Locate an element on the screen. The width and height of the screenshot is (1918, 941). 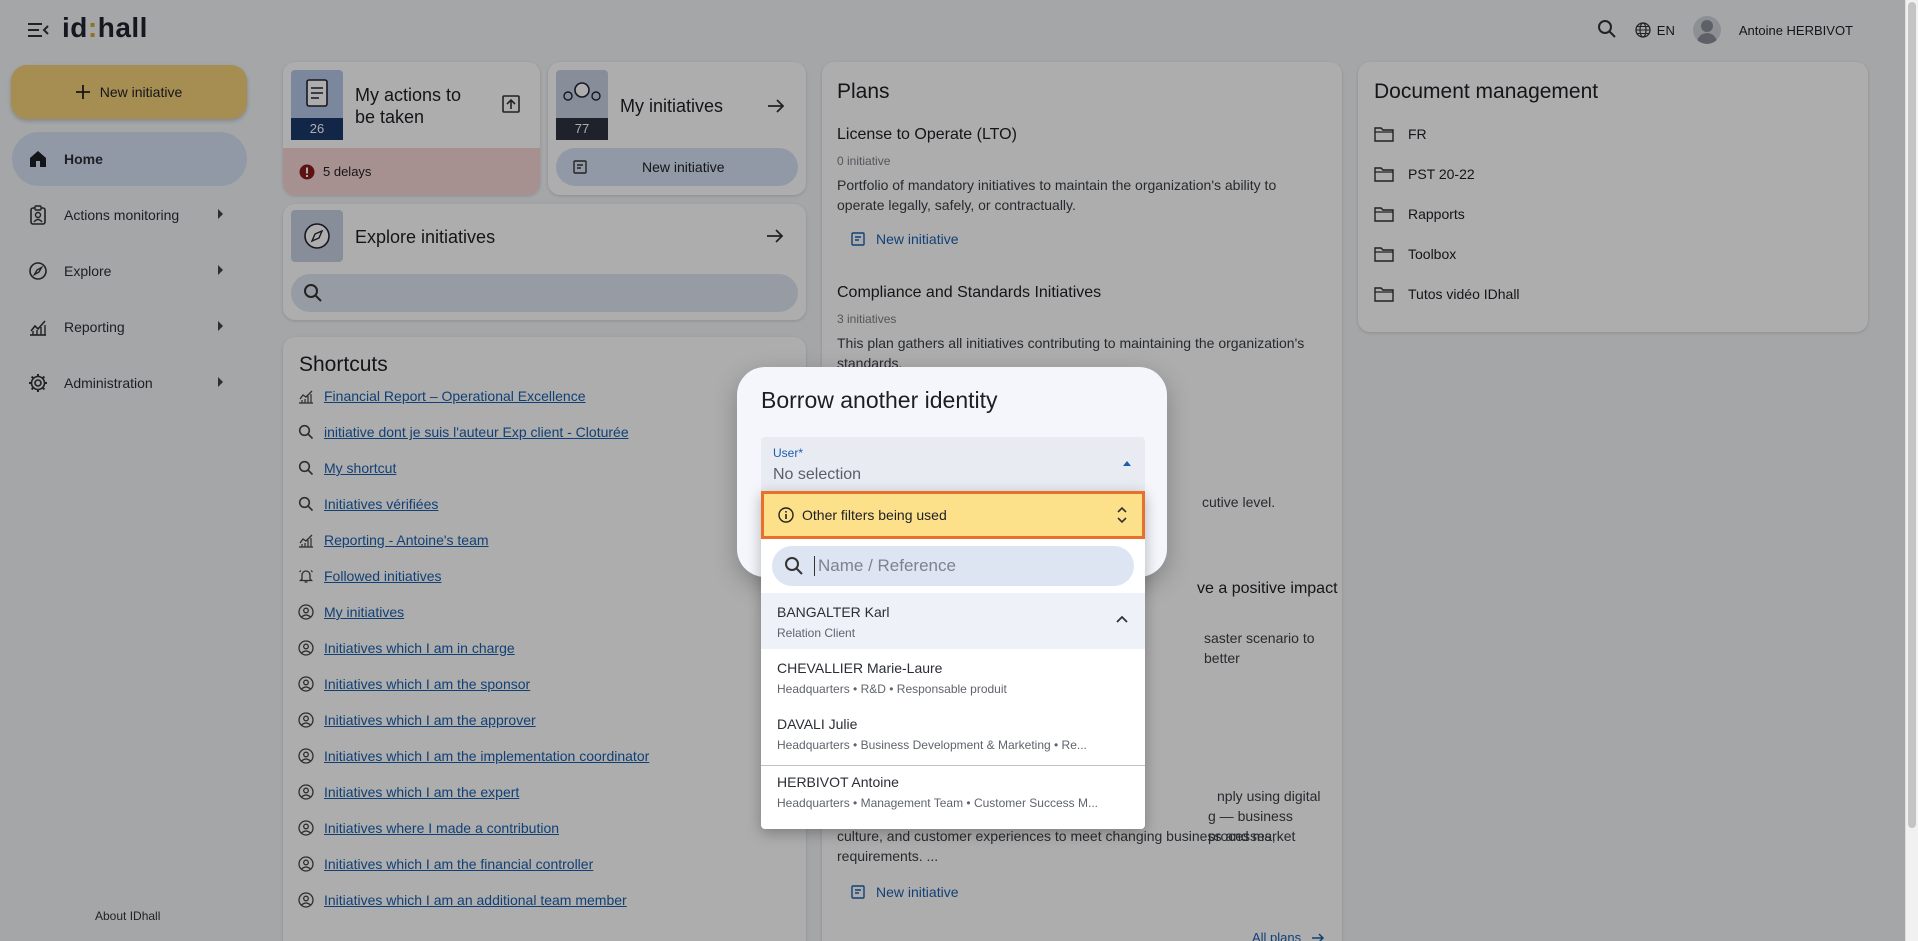
option-name: DAVALI Julie is located at coordinates (817, 724).